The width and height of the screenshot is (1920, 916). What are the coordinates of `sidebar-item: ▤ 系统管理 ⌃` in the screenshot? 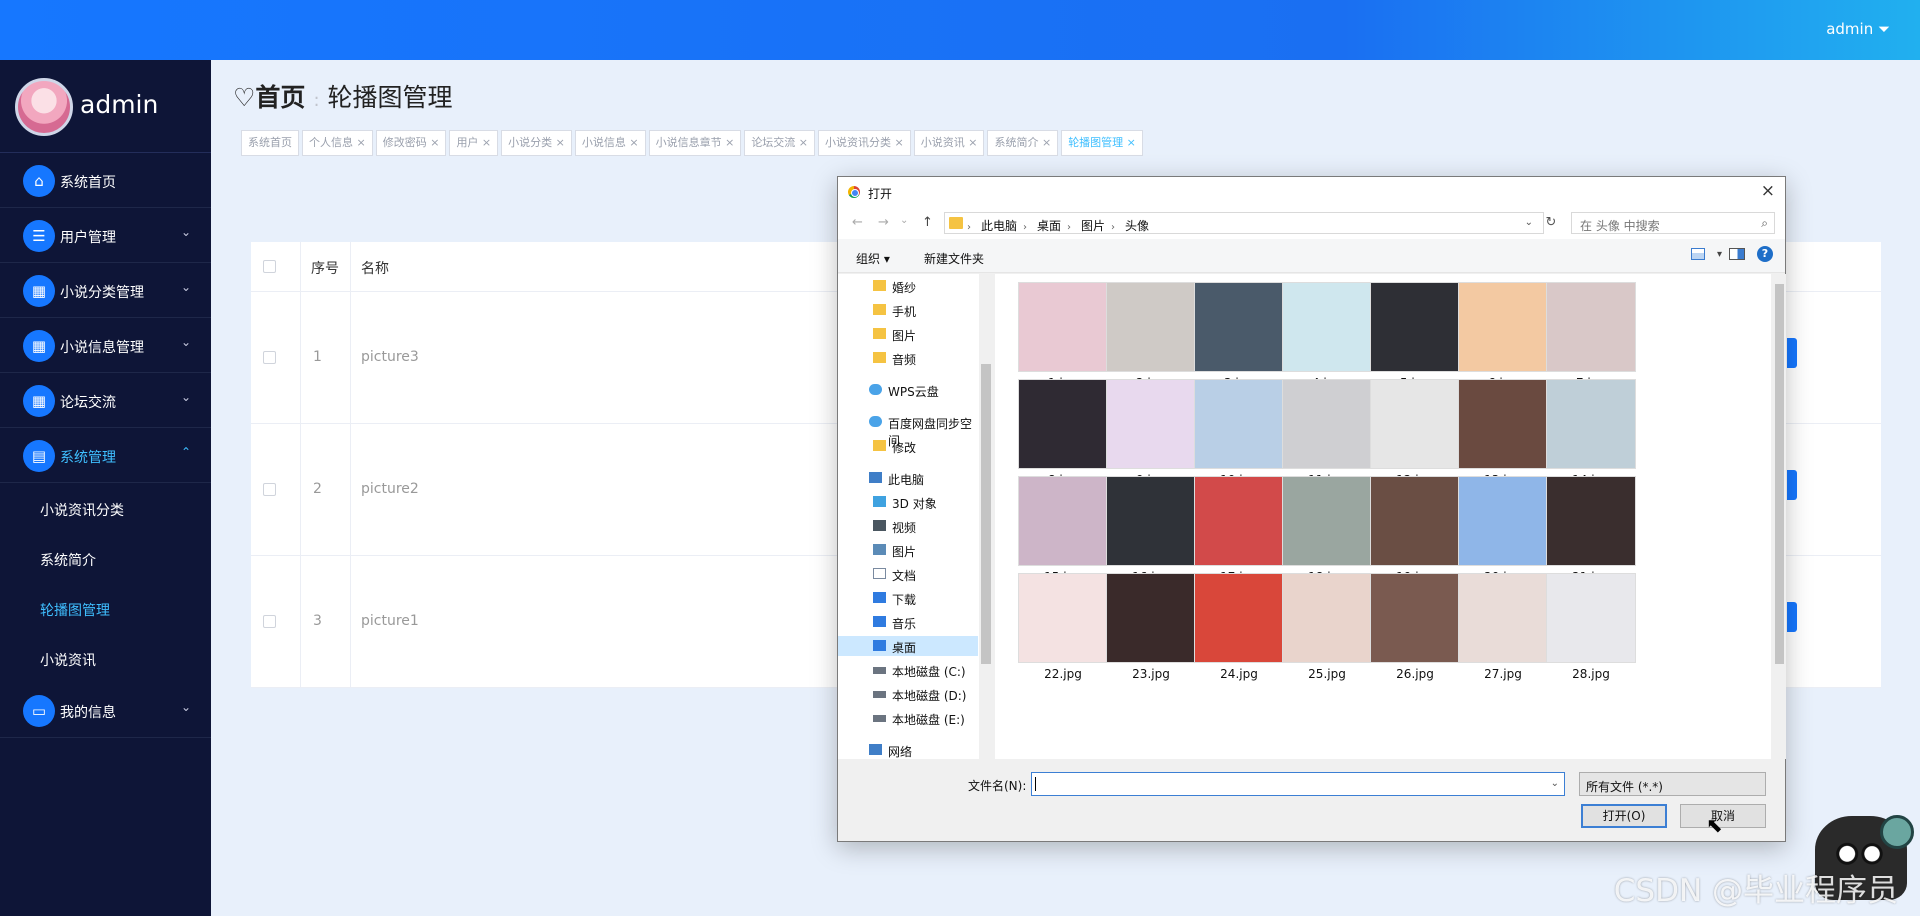 It's located at (105, 455).